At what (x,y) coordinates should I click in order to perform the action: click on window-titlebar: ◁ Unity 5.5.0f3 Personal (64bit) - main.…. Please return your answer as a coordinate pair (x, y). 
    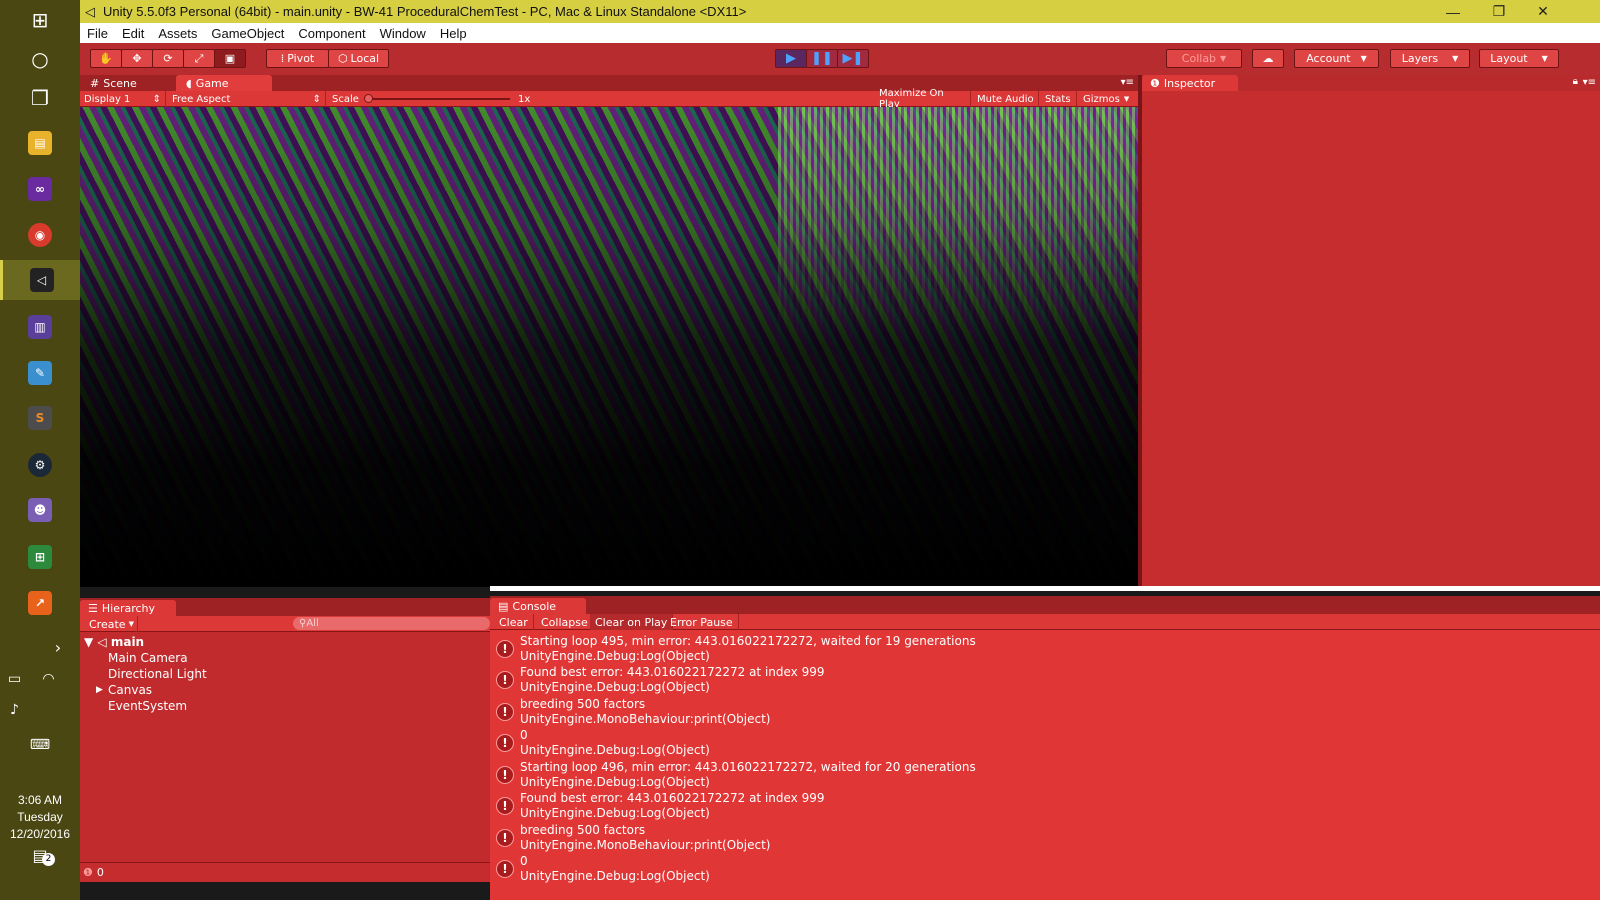
    Looking at the image, I should click on (840, 11).